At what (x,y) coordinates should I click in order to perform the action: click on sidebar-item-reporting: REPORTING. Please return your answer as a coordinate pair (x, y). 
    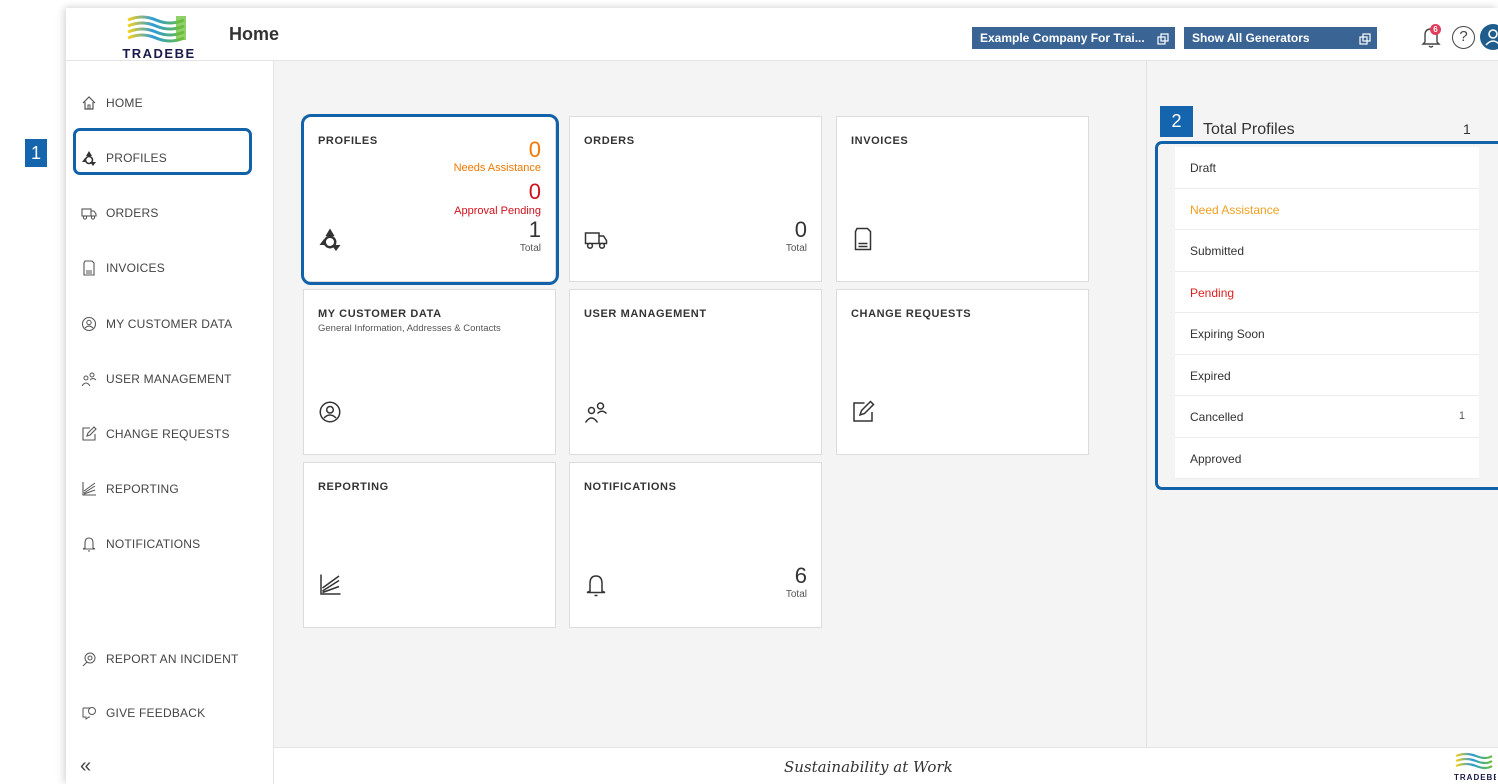
    Looking at the image, I should click on (170, 489).